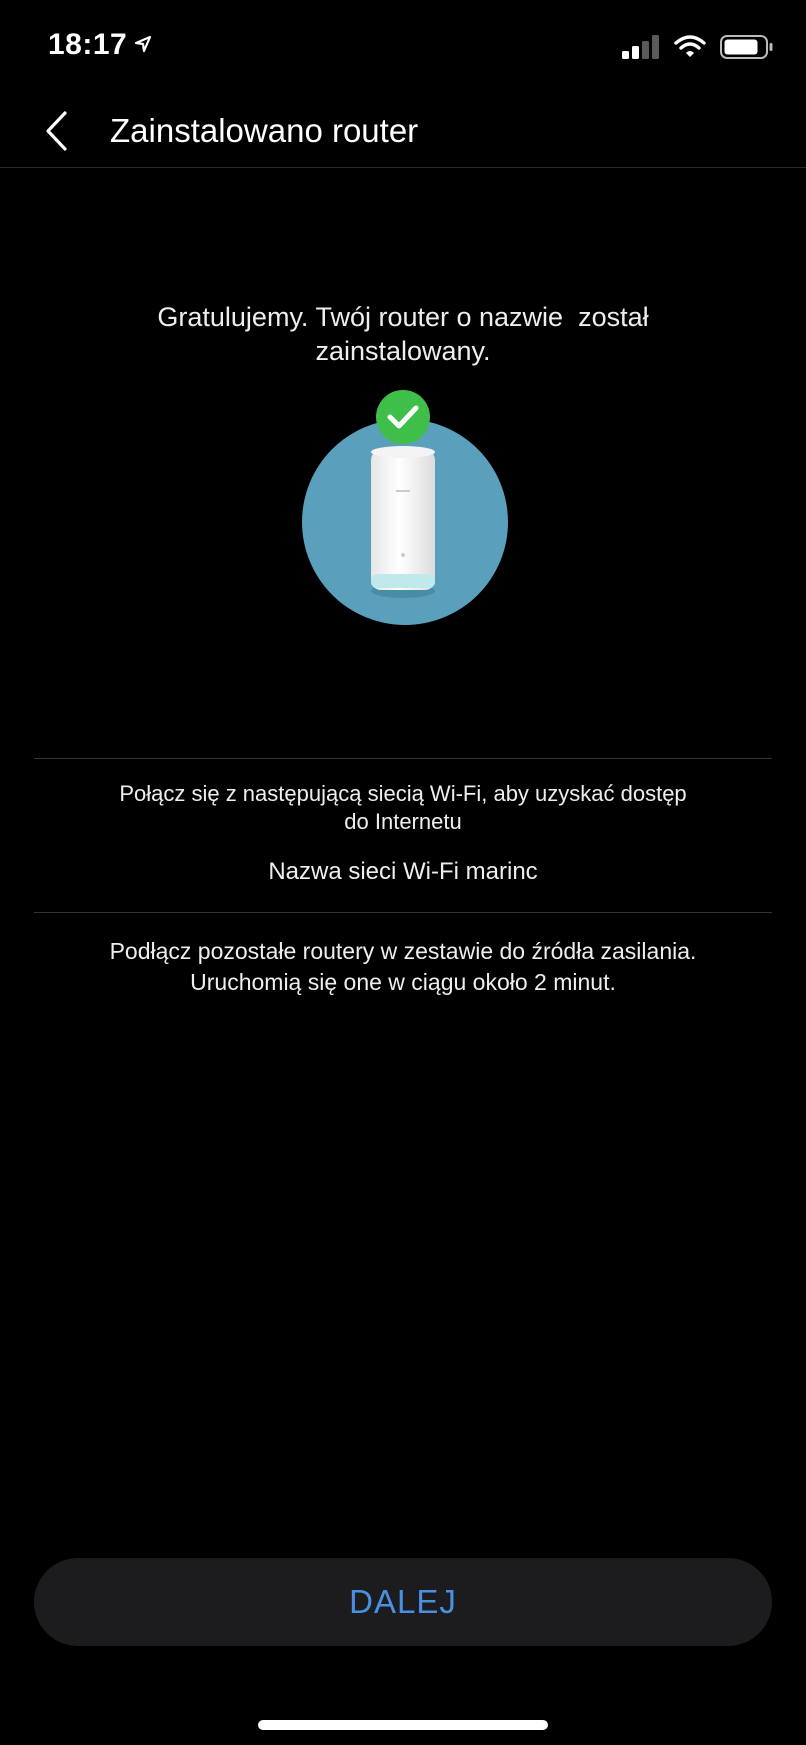 The image size is (806, 1745). I want to click on wifi-icon, so click(690, 49).